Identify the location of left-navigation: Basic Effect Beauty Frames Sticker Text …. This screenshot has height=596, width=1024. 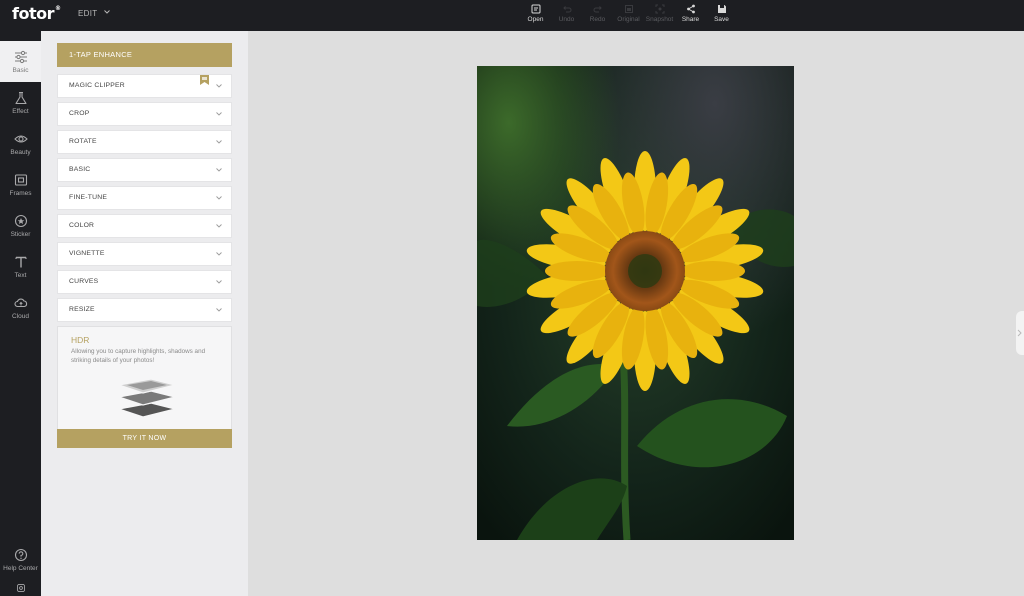
(20, 313).